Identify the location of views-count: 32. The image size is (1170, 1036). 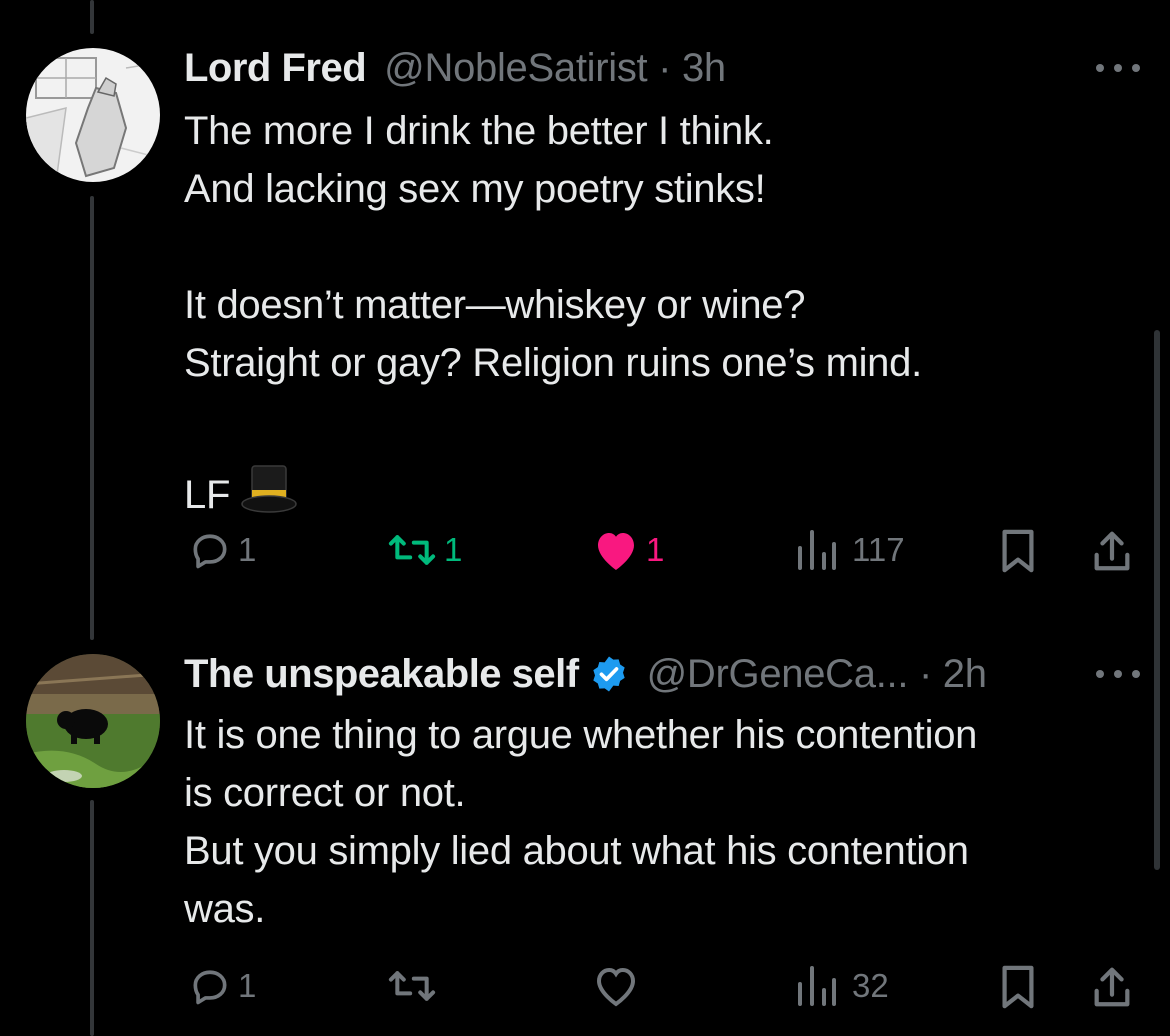
(870, 985).